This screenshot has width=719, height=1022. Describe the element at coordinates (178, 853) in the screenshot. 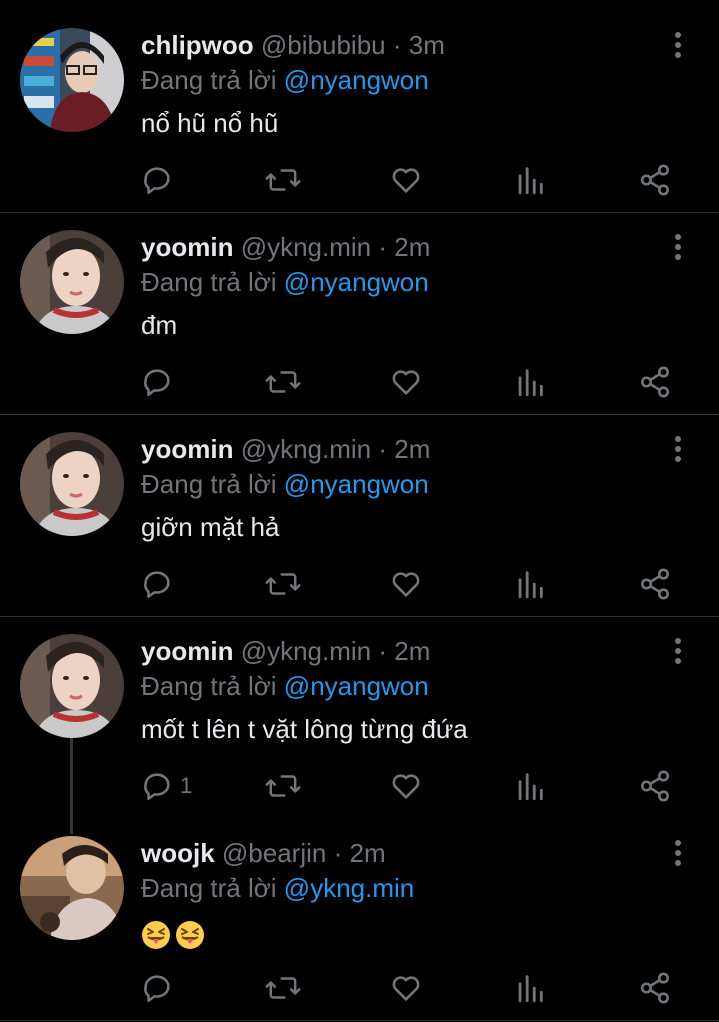

I see `display-name: woojk` at that location.